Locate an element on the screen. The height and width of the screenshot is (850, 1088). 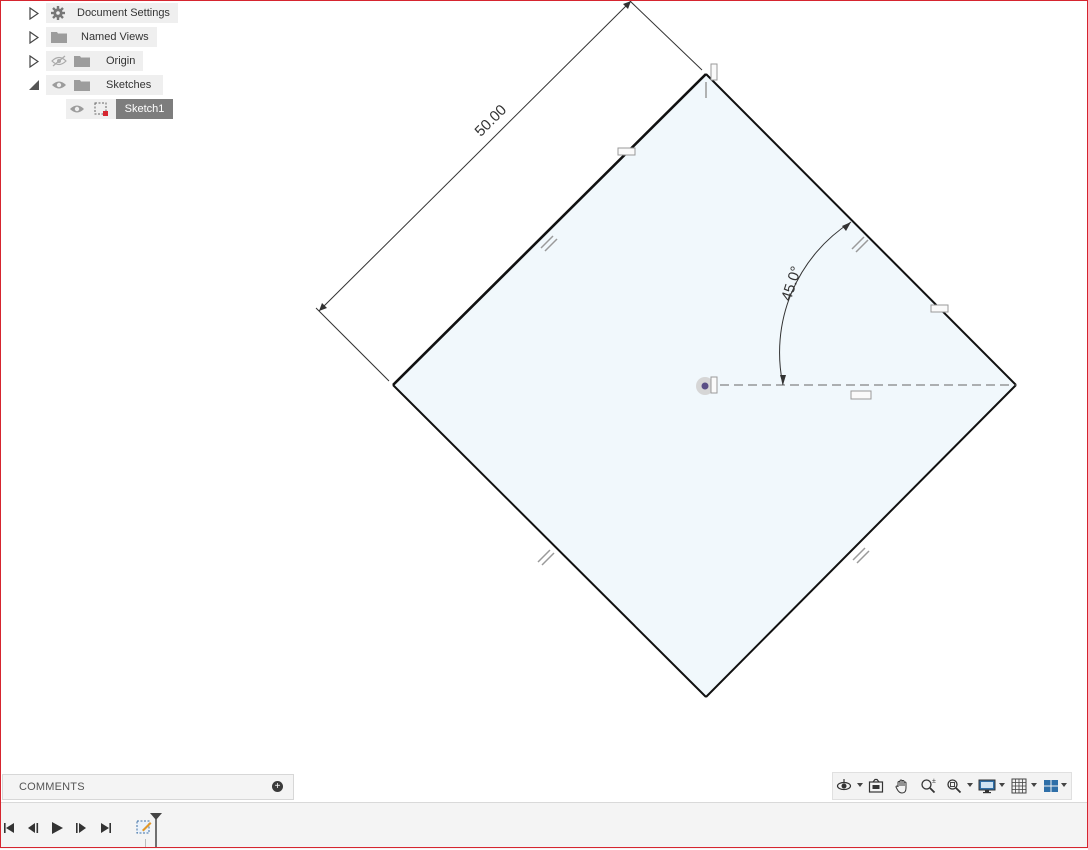
timeline-bar is located at coordinates (544, 825).